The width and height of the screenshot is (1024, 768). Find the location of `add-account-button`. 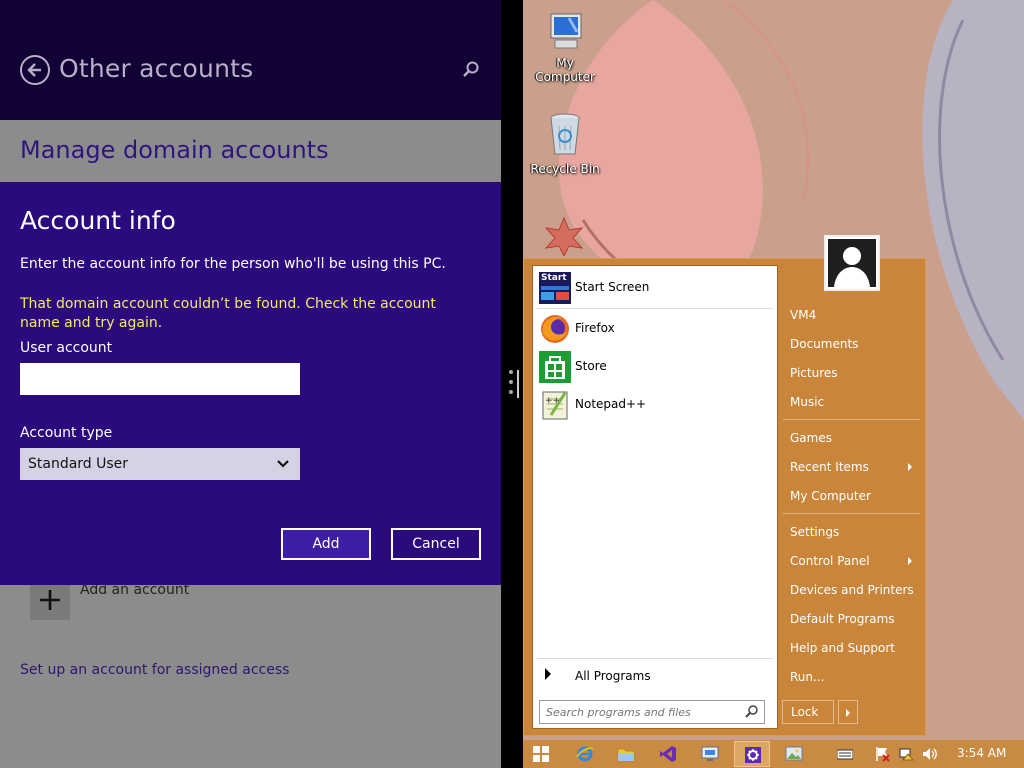

add-account-button is located at coordinates (50, 600).